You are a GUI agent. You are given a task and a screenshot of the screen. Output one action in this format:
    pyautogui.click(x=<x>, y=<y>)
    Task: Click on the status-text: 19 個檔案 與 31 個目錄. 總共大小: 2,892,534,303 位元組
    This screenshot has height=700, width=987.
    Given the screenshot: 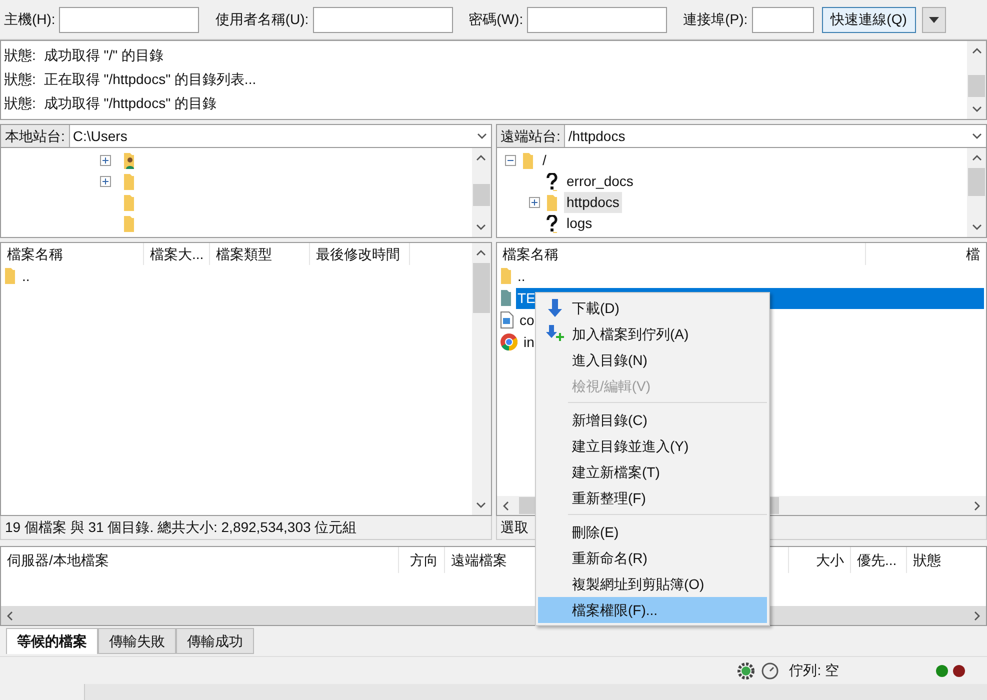 What is the action you would take?
    pyautogui.click(x=181, y=527)
    